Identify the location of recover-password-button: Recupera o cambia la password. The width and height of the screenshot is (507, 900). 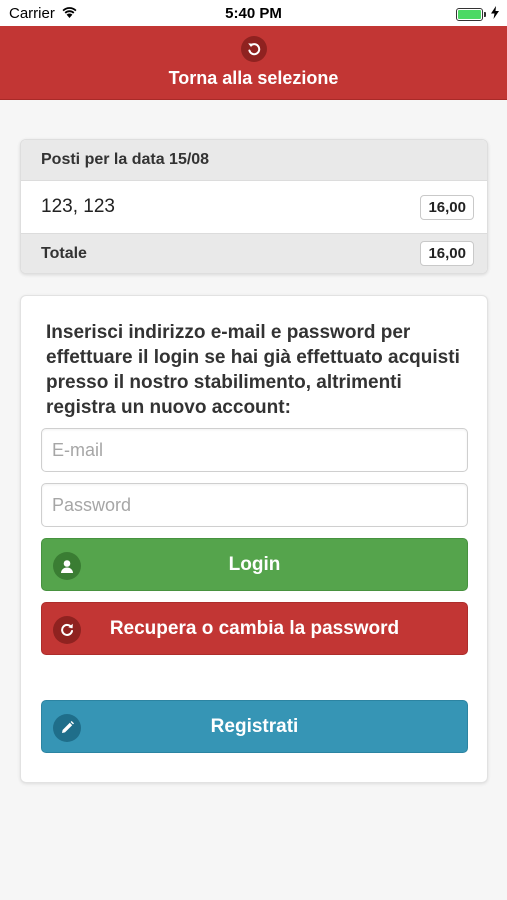
(254, 628).